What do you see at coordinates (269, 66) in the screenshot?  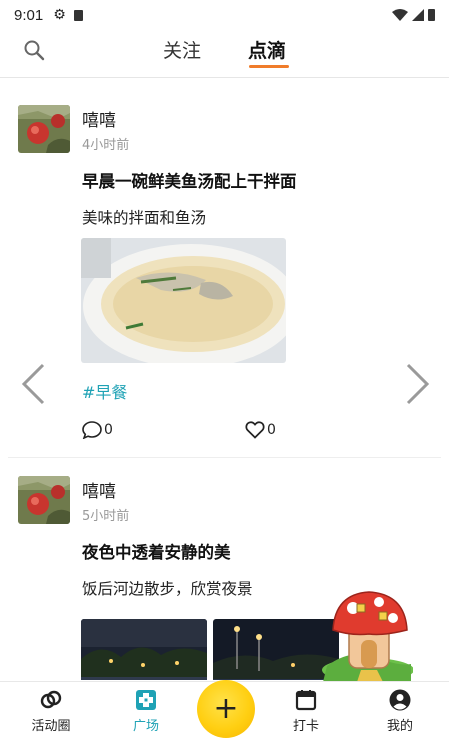 I see `active-tab-indicator` at bounding box center [269, 66].